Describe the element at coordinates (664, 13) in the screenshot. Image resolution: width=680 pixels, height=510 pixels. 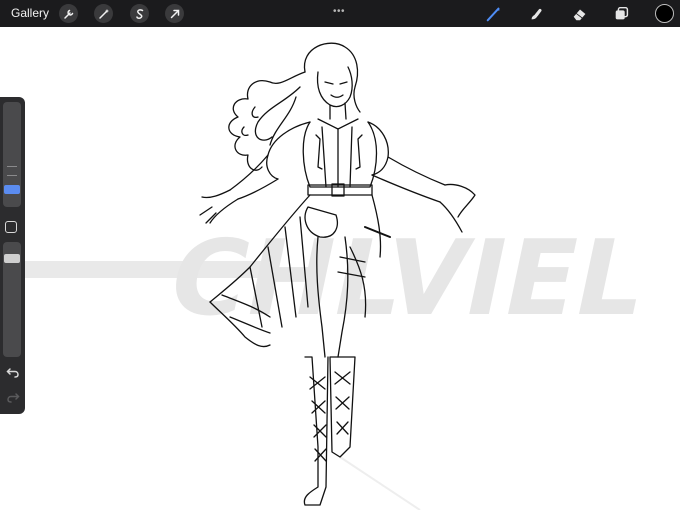
I see `color-picker-button` at that location.